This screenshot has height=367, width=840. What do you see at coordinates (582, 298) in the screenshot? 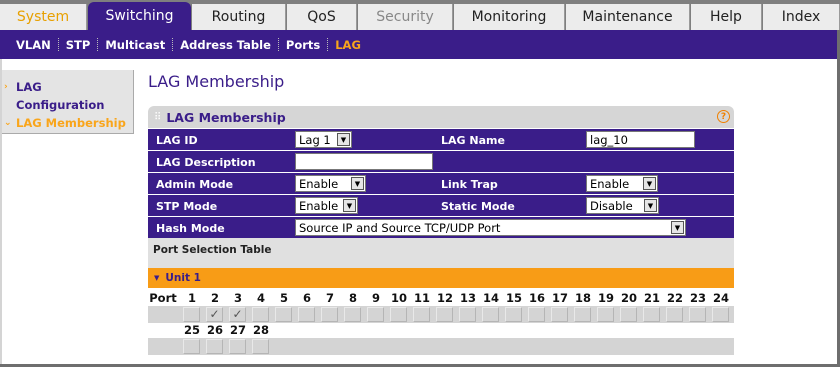
I see `port-number-18: 18` at bounding box center [582, 298].